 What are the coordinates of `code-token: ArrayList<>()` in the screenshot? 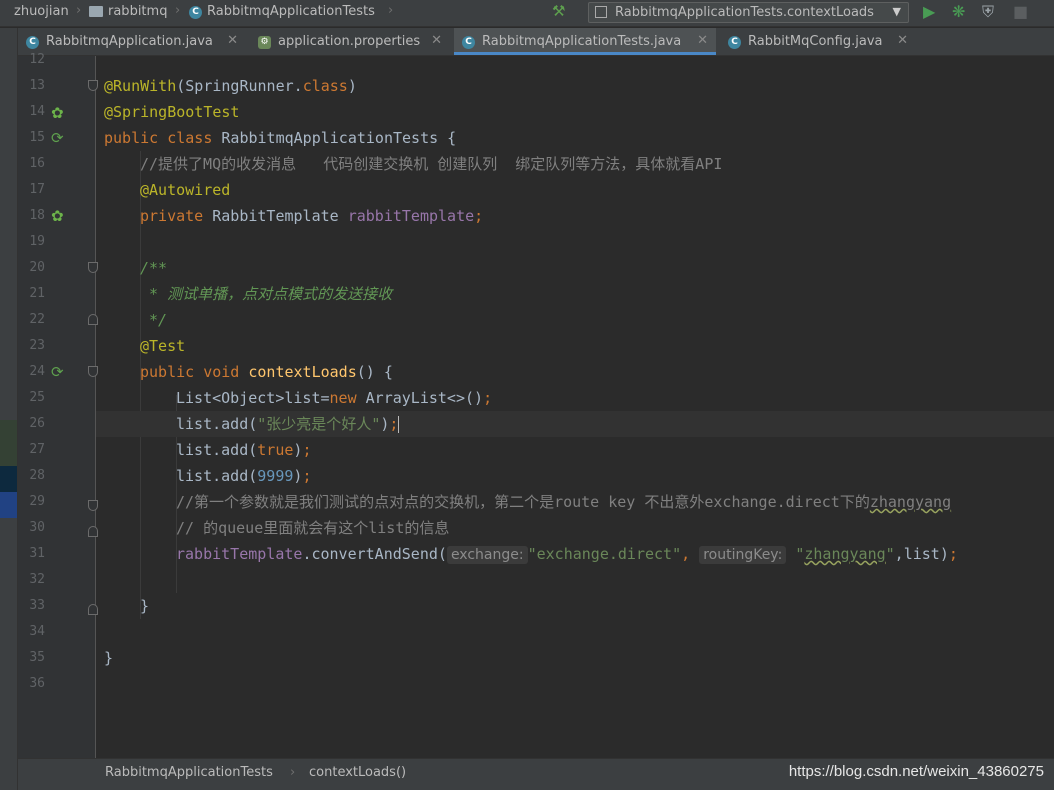 It's located at (424, 398).